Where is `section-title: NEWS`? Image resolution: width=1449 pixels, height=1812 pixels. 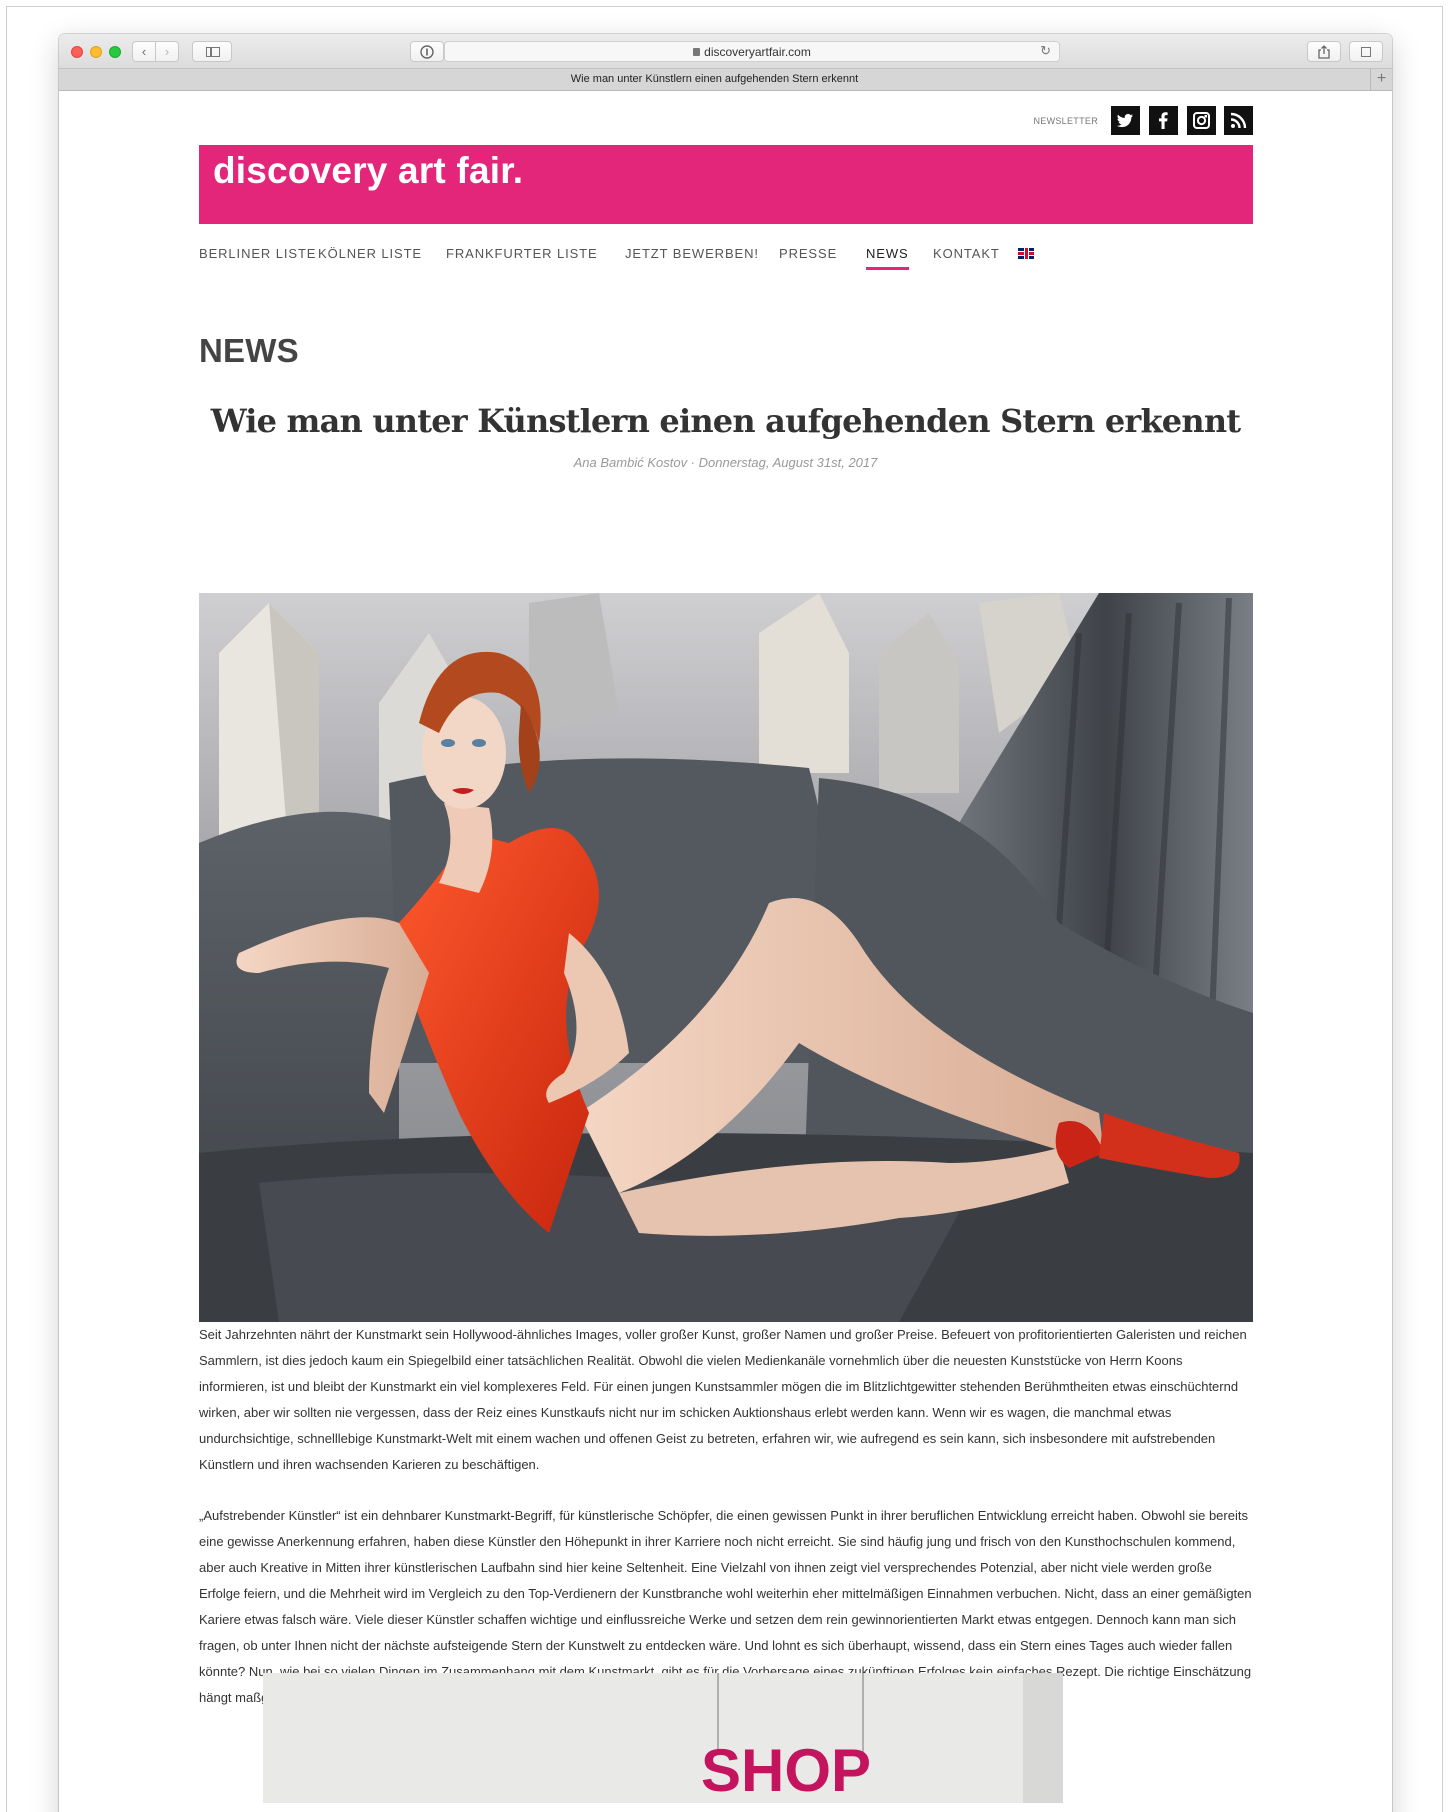
section-title: NEWS is located at coordinates (249, 350).